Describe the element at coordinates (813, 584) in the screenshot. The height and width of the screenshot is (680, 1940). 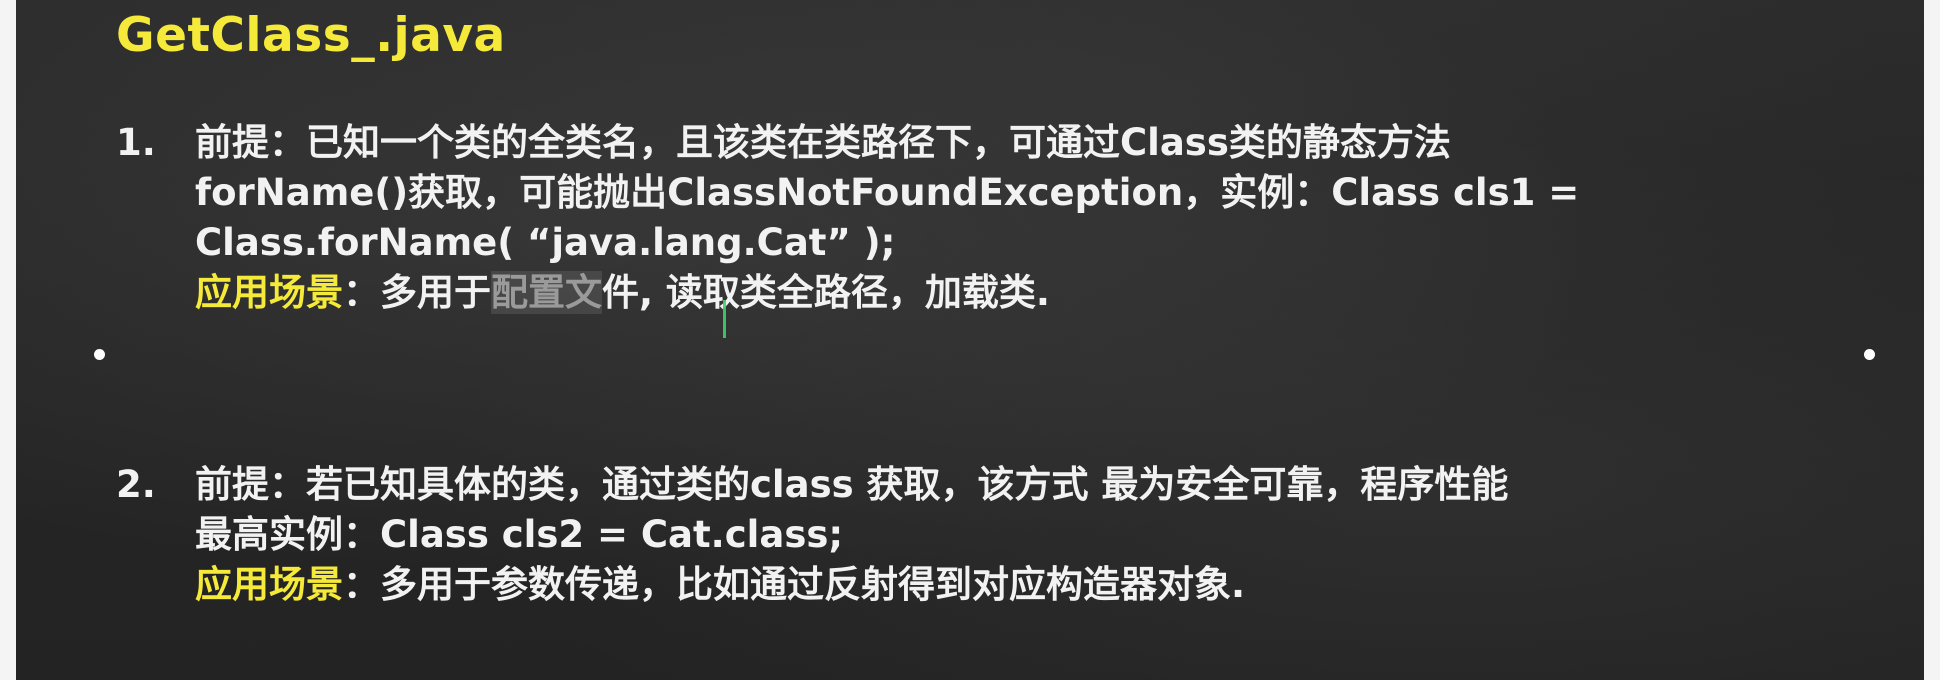
I see `scene-text: 多用于参数传递，比如通过反射得到对应构造器对象.` at that location.